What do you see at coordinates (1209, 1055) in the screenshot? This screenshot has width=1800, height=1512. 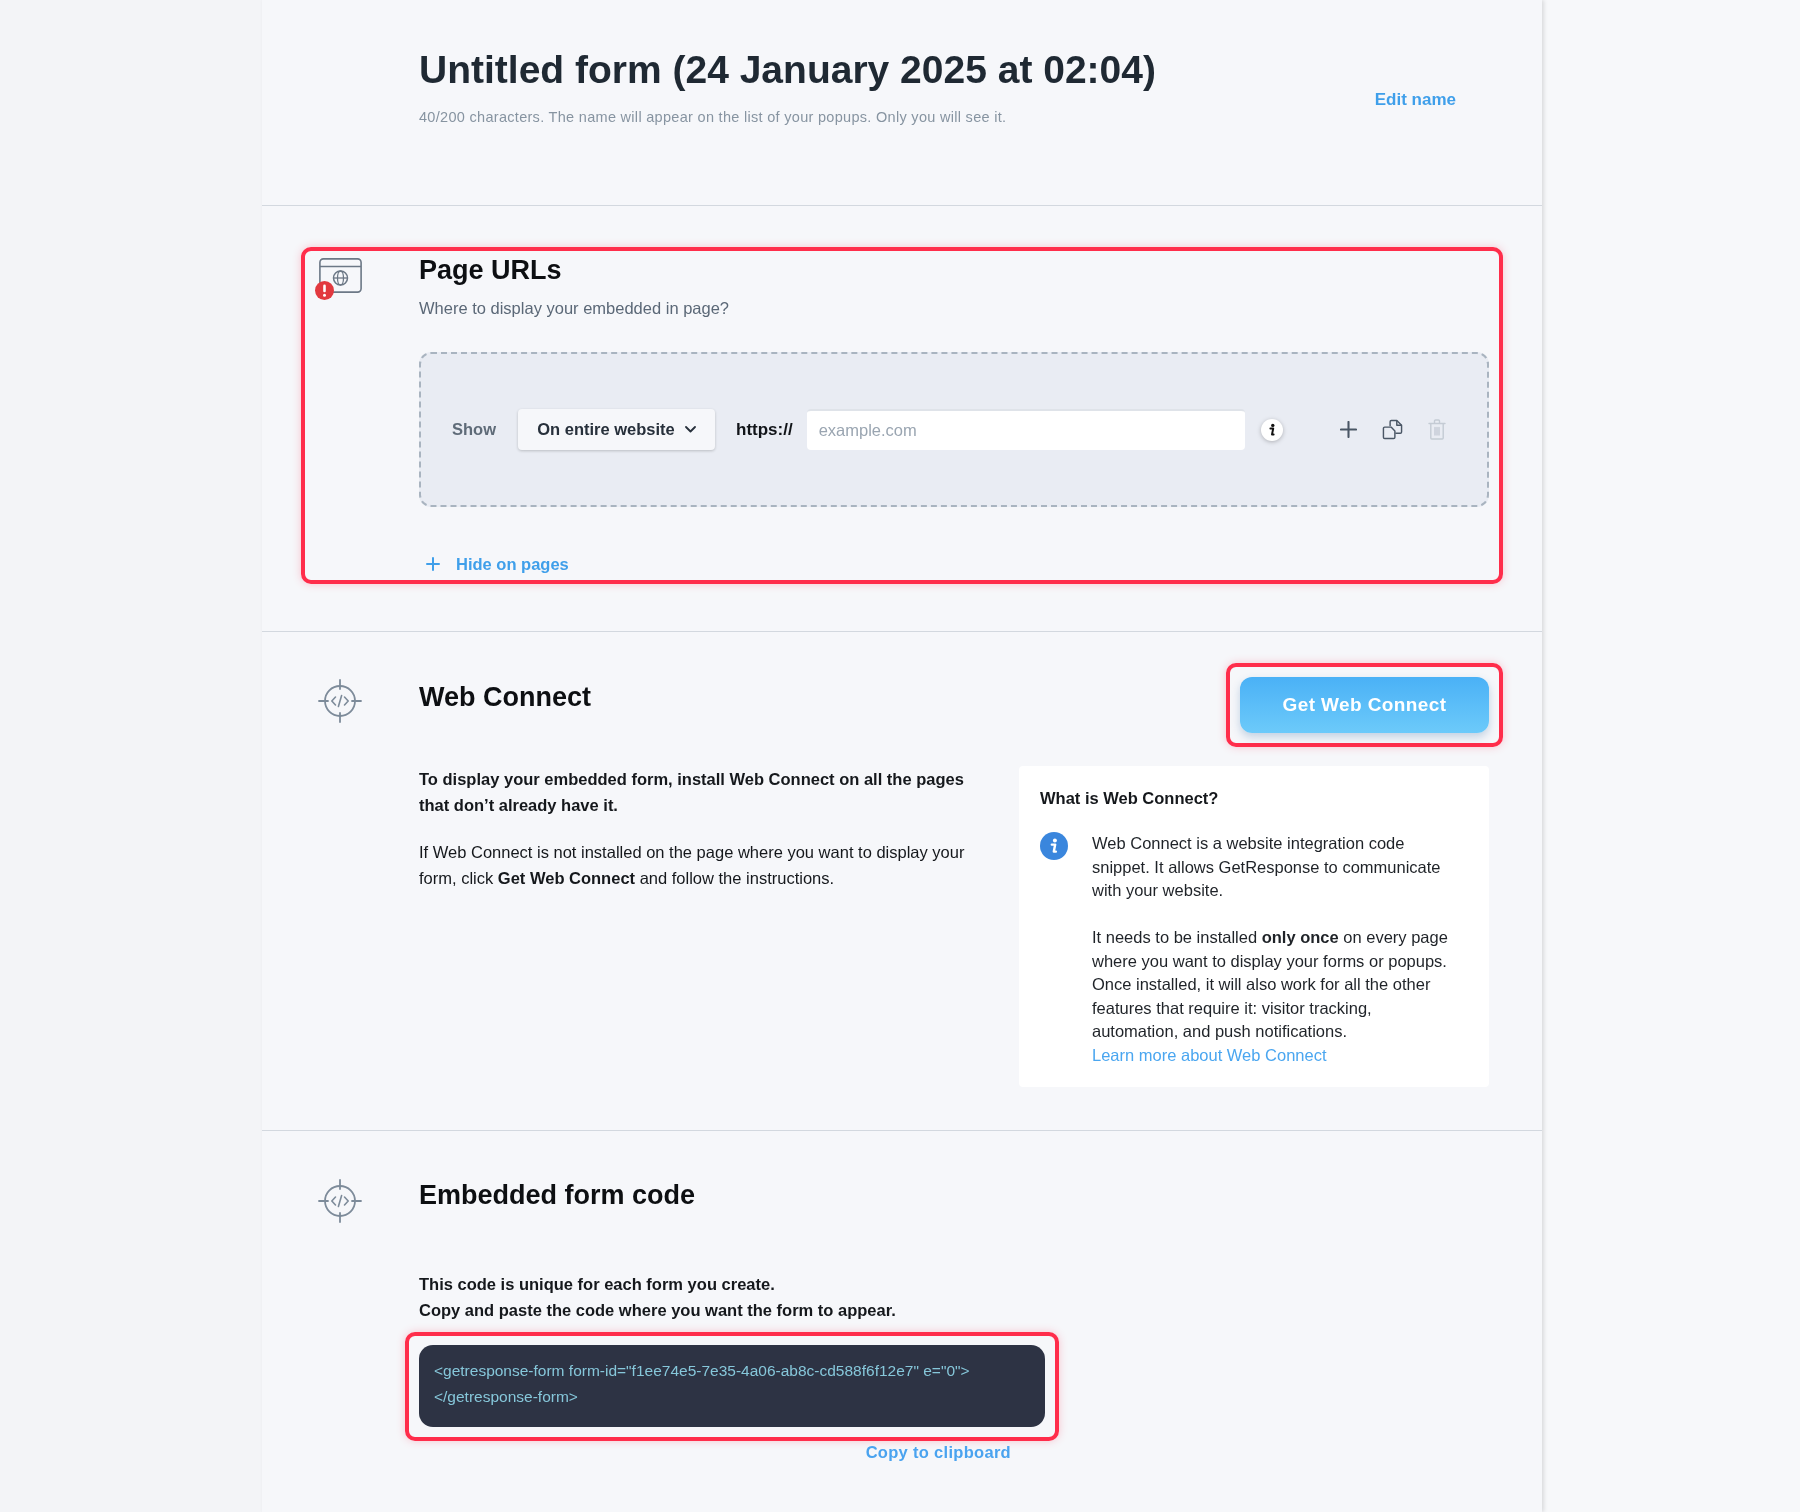 I see `learn-more-link: Learn more about Web Connect` at bounding box center [1209, 1055].